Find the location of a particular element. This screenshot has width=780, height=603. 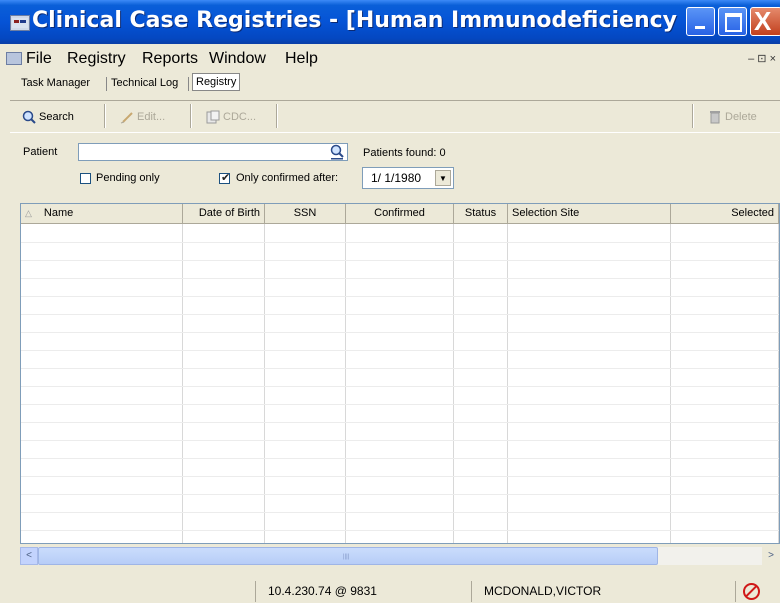

scrollbar-thumb: |||| is located at coordinates (348, 556).